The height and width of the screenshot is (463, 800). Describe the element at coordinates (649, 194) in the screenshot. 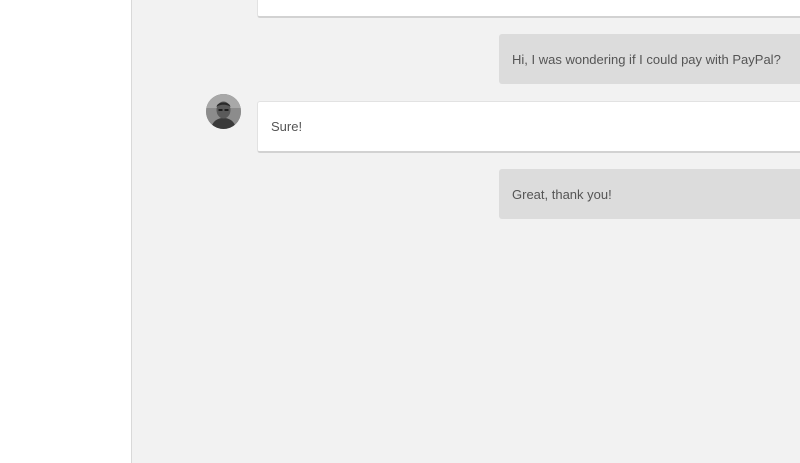

I see `user-message-bubble: Great, thank you!` at that location.